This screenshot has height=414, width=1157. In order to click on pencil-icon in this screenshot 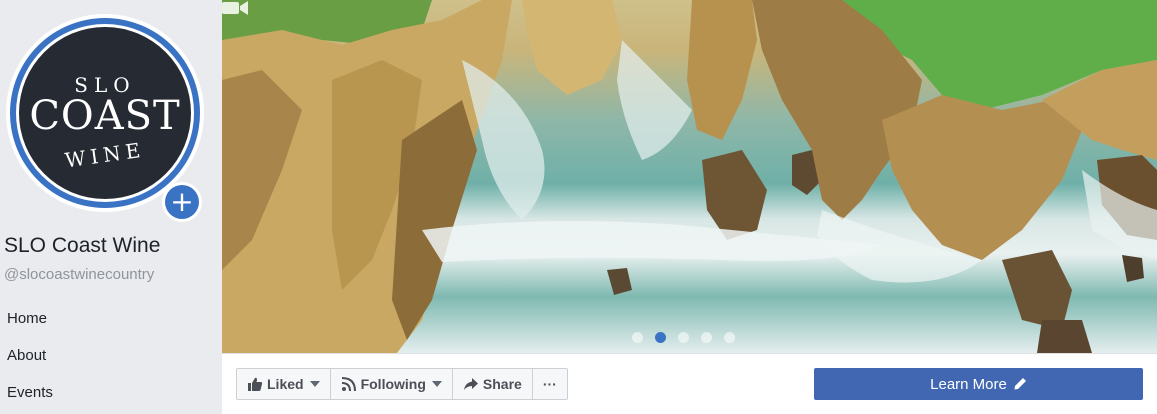, I will do `click(1020, 384)`.